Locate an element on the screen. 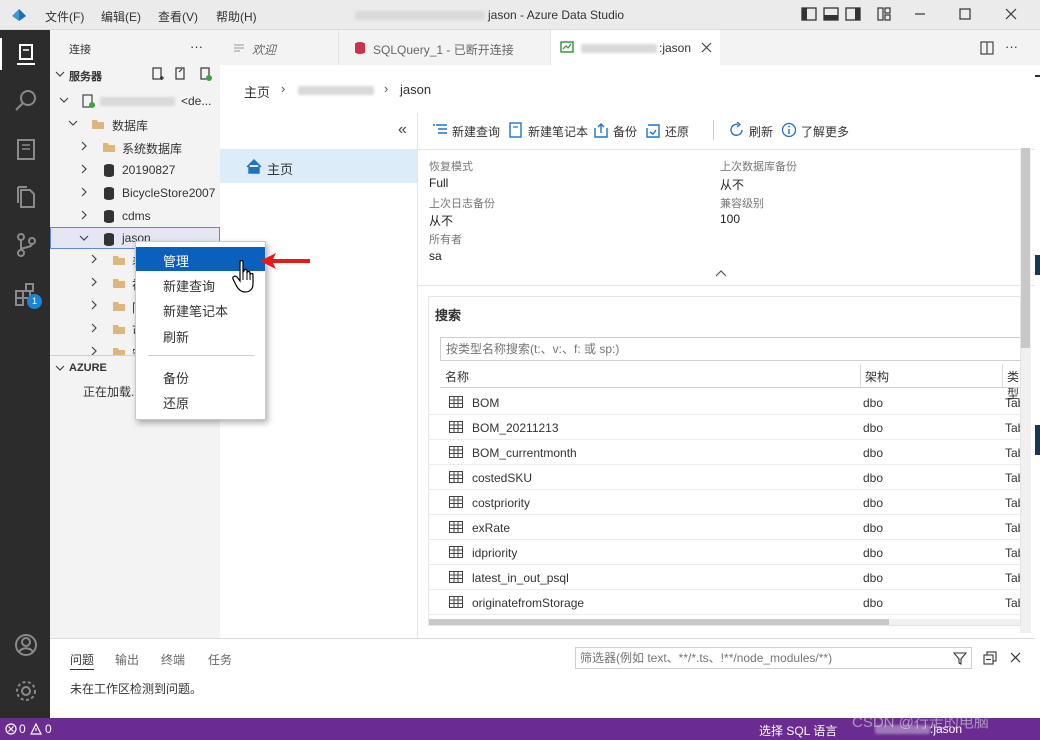  vertical-scrollbar is located at coordinates (1025, 390).